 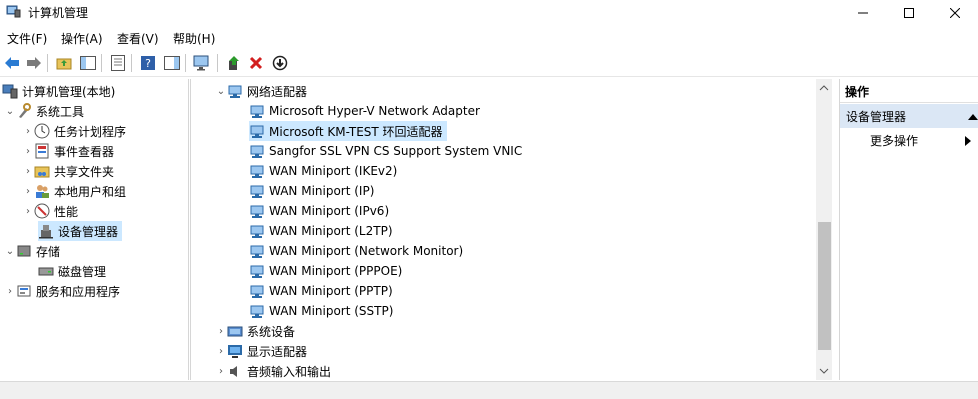 I want to click on tree-item-services-apps: › 服务和应用程序, so click(x=62, y=291).